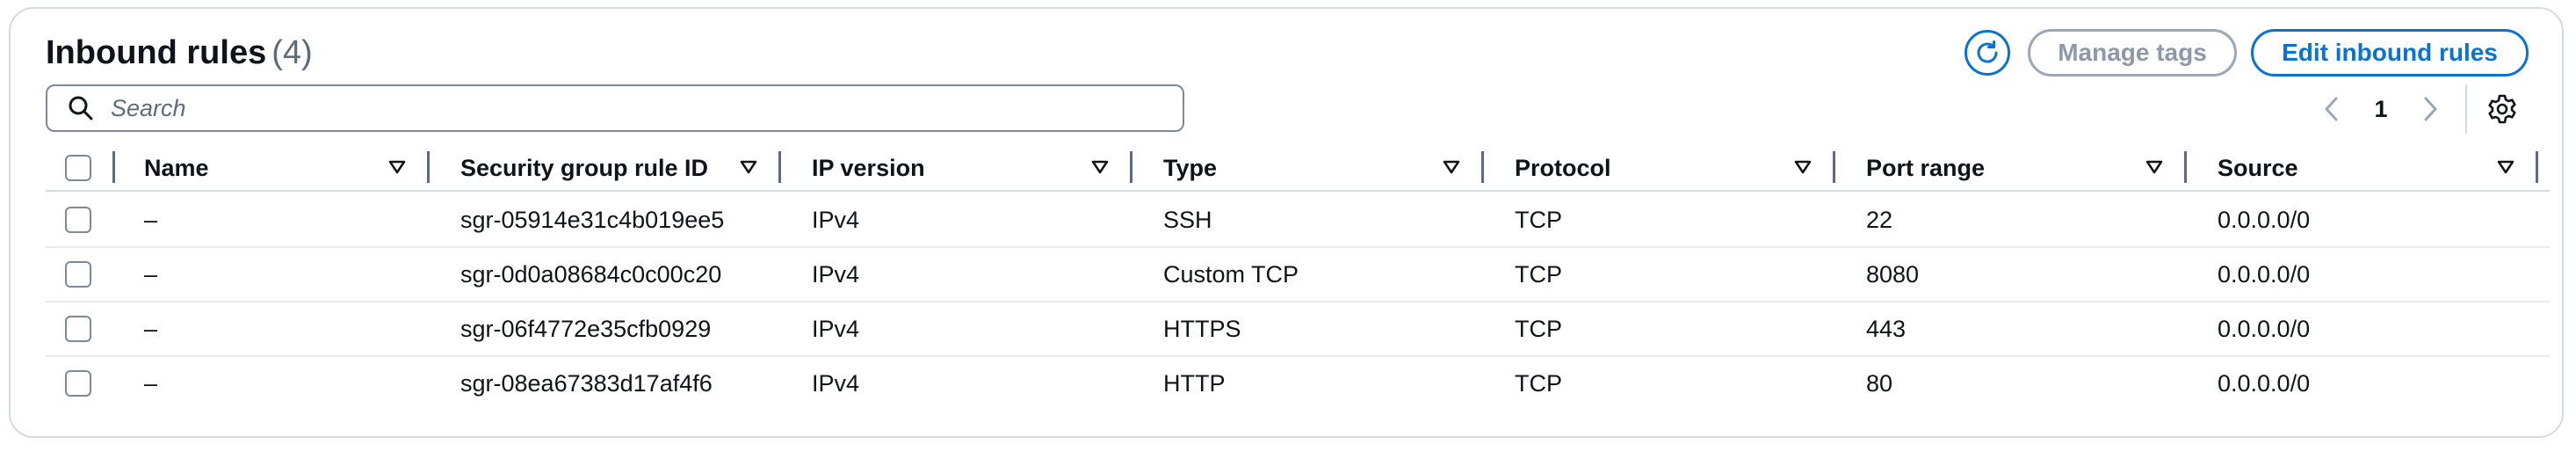 The width and height of the screenshot is (2576, 452). Describe the element at coordinates (1190, 168) in the screenshot. I see `column-header-type: Type` at that location.